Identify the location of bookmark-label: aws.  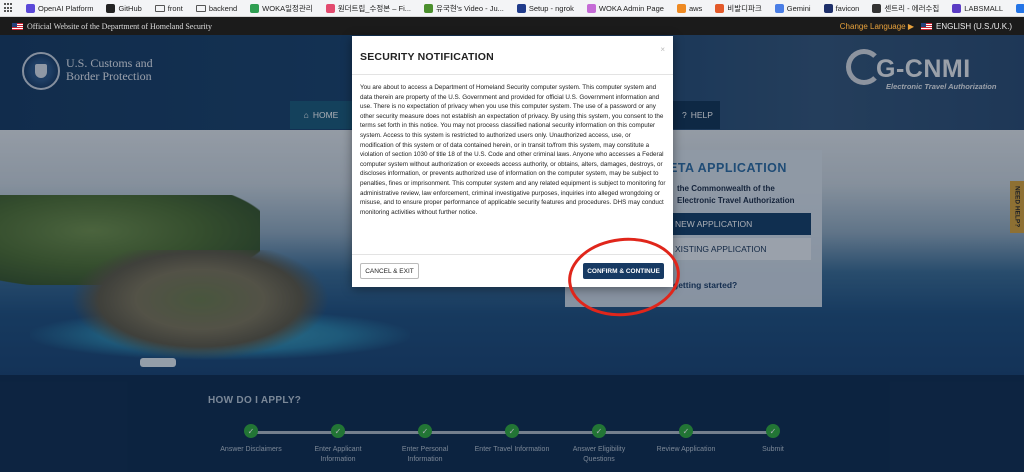
(695, 8).